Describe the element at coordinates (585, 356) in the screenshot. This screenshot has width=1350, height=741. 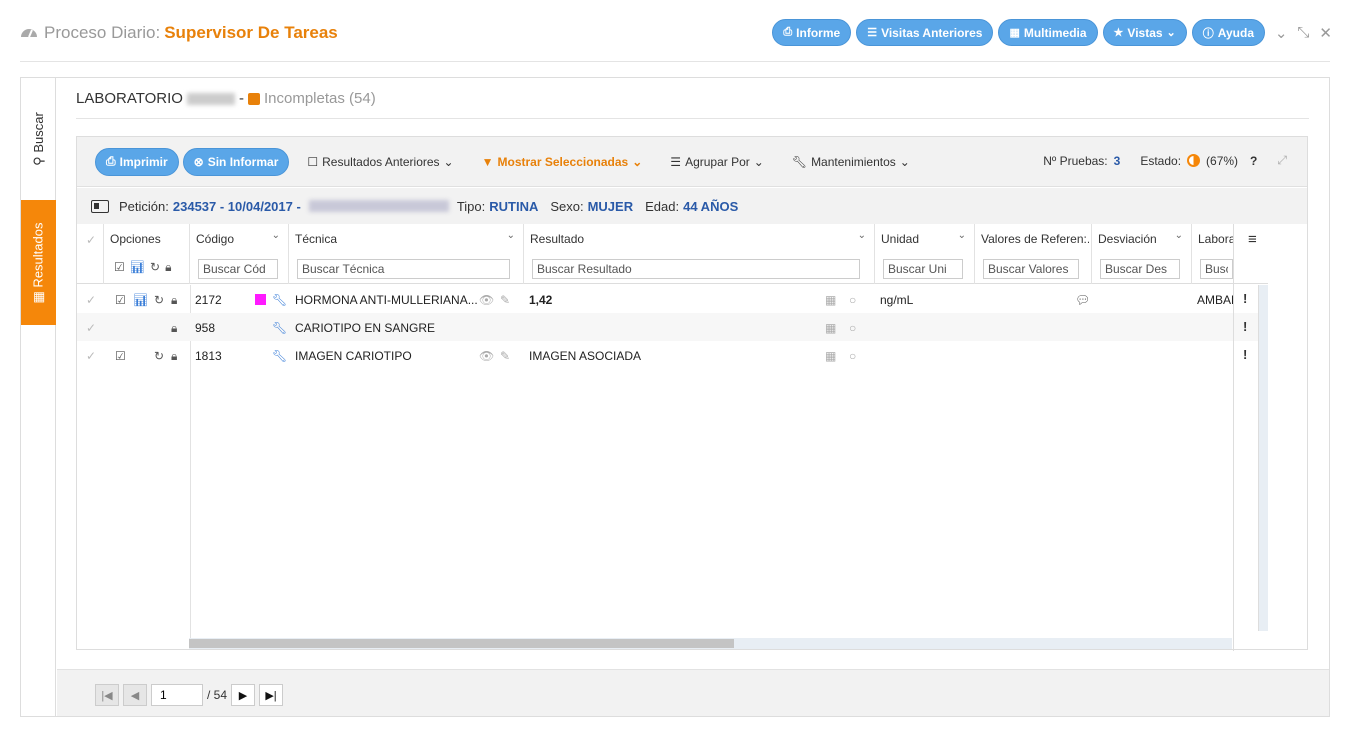
I see `resultado-cell: IMAGEN ASOCIADA` at that location.